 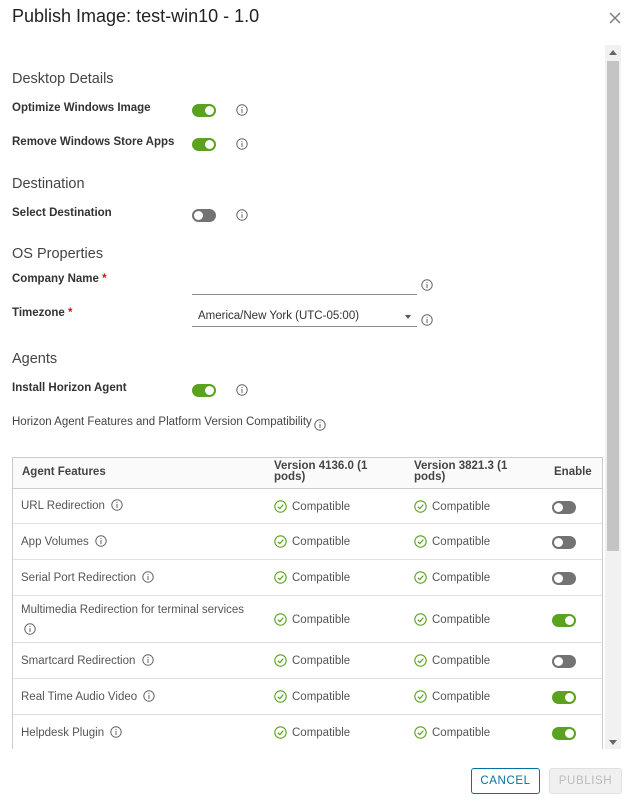 What do you see at coordinates (141, 698) in the screenshot?
I see `feature-name: Real Time Audio Video` at bounding box center [141, 698].